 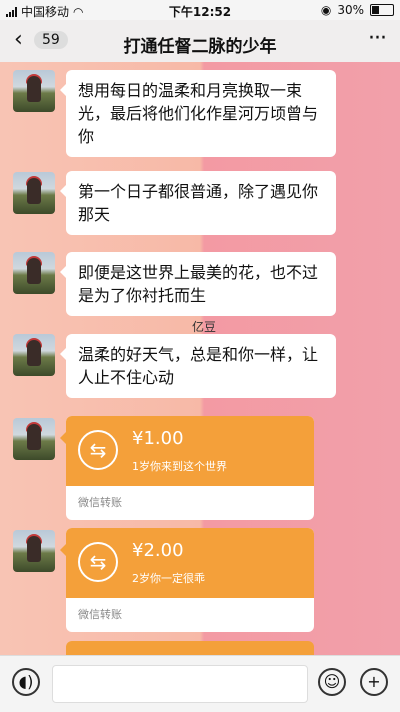 I want to click on transfer-card-top: ⇆ ¥2.00 2岁你一定很乖, so click(x=190, y=563).